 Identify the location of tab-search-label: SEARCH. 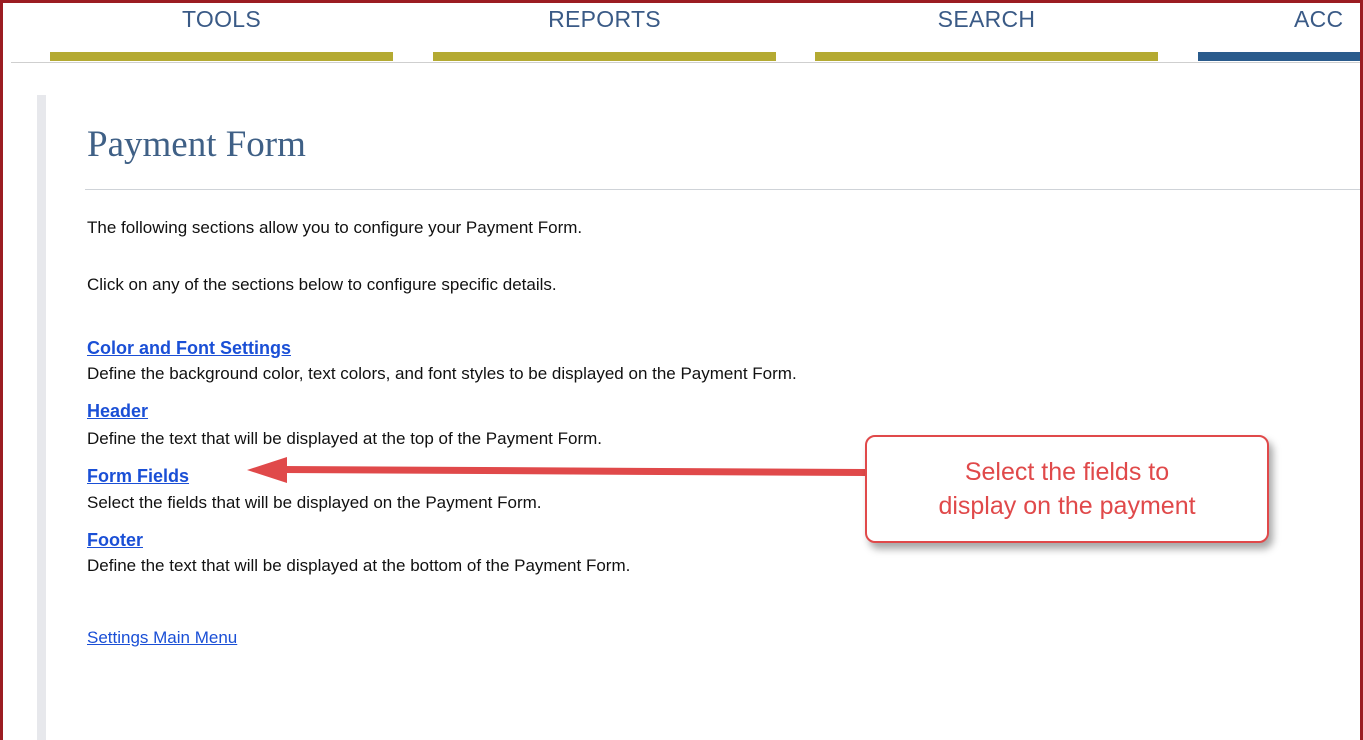
(986, 19).